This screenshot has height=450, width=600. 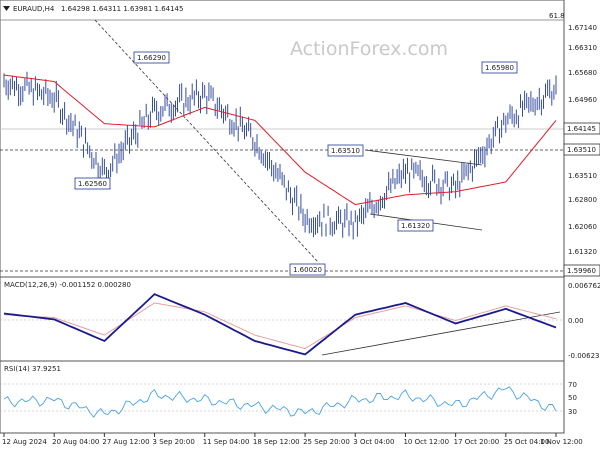 I want to click on tag-support: 1.63510, so click(x=581, y=149).